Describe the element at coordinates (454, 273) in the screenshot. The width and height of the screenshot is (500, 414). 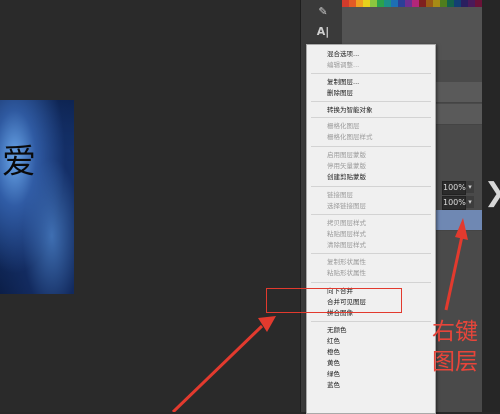
I see `arrow-to-layer` at that location.